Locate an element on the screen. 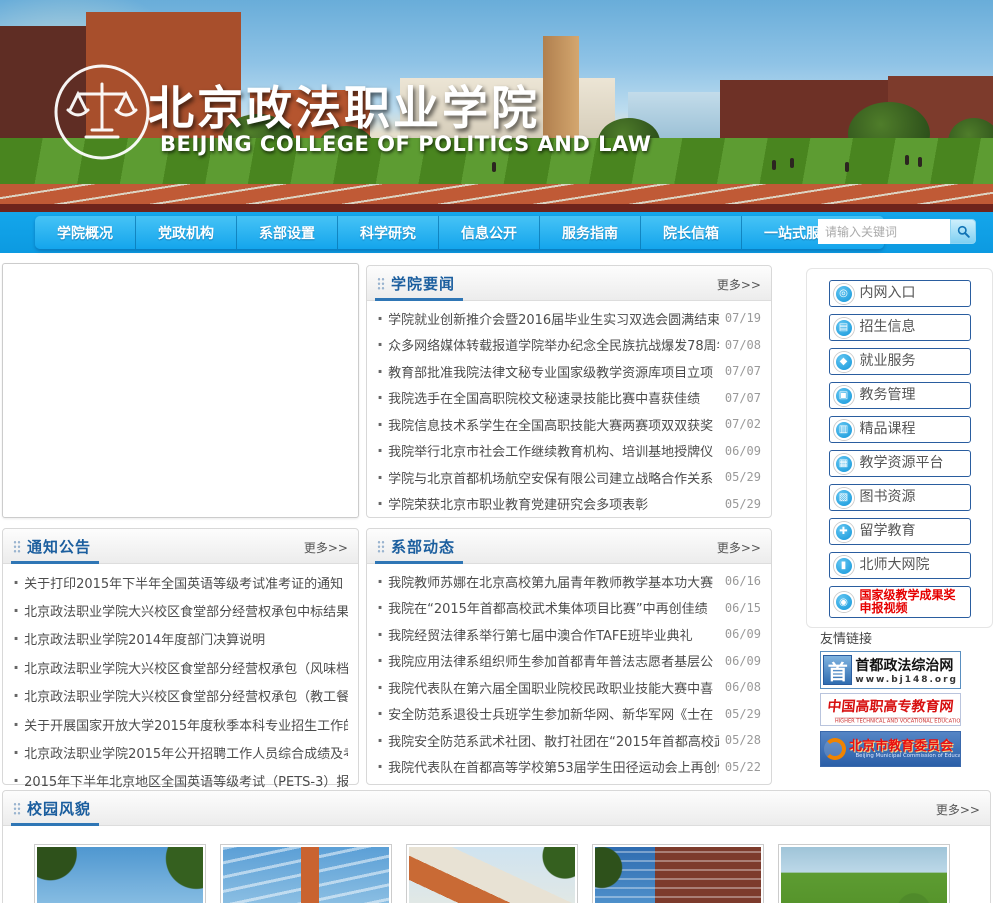 The height and width of the screenshot is (903, 993). list-item: · 我院安全防范系武术社团、散打社团在“2015年首都高校武 05/28 is located at coordinates (569, 740).